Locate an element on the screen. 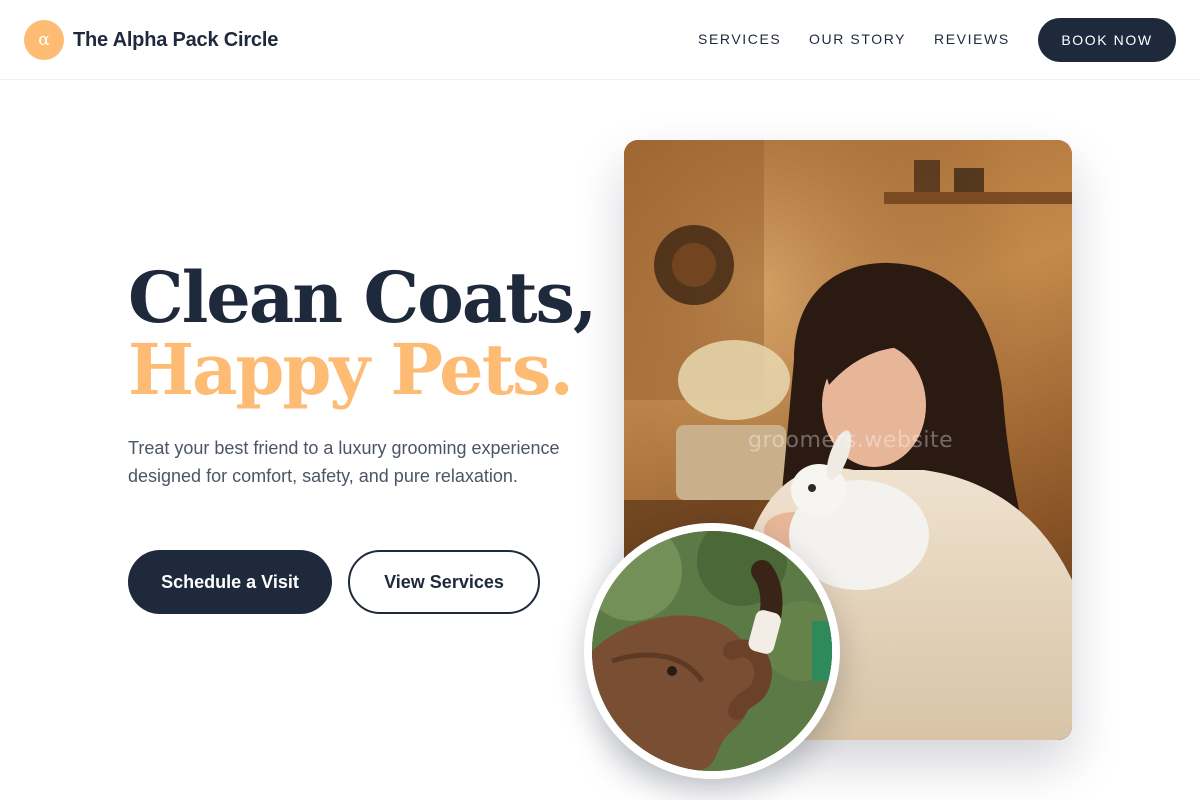 The image size is (1200, 800). hero-headline: Clean Coats, Happy Pets. is located at coordinates (363, 334).